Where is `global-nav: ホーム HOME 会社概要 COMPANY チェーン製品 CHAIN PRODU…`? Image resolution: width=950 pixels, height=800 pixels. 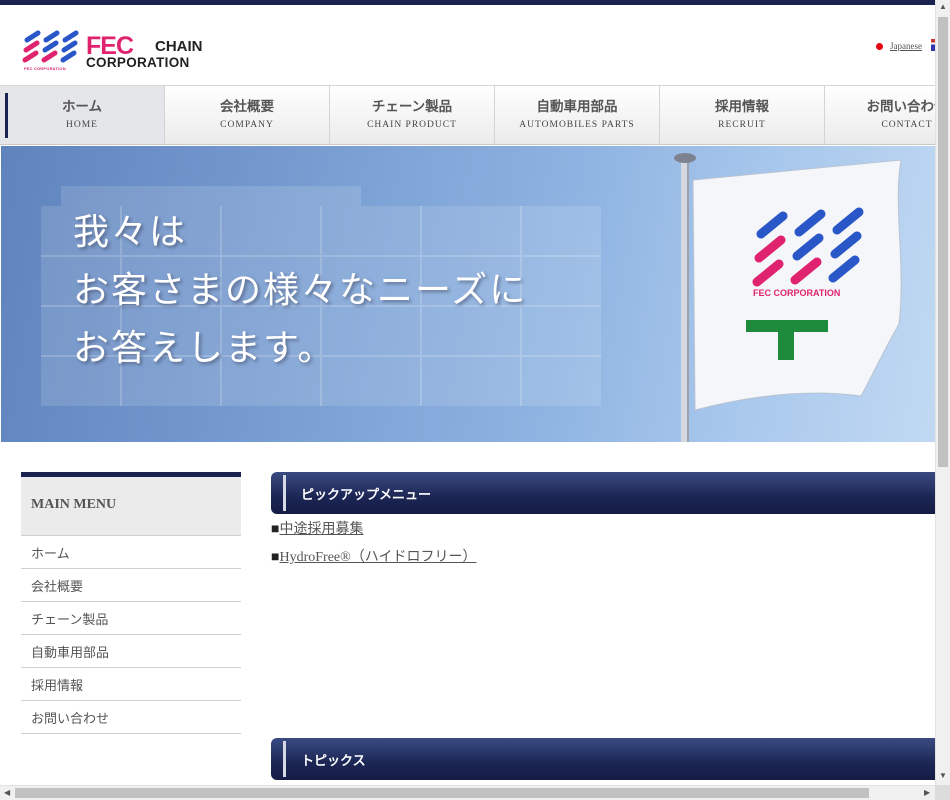
global-nav: ホーム HOME 会社概要 COMPANY チェーン製品 CHAIN PRODU… is located at coordinates (467, 115).